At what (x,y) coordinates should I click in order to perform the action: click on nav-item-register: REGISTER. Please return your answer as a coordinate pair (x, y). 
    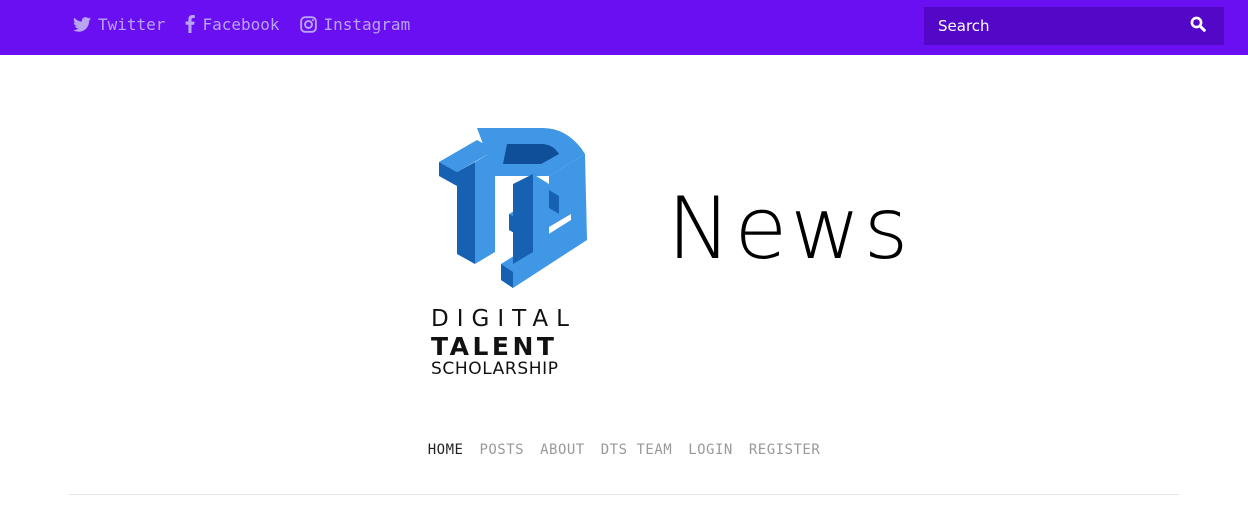
    Looking at the image, I should click on (784, 450).